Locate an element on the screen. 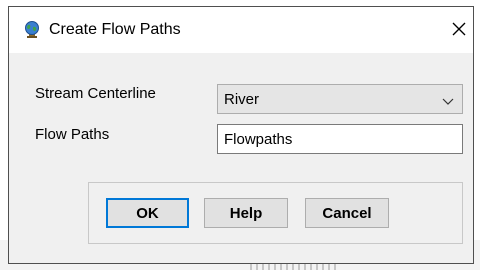 This screenshot has height=270, width=480. ok-button: OK is located at coordinates (147, 213).